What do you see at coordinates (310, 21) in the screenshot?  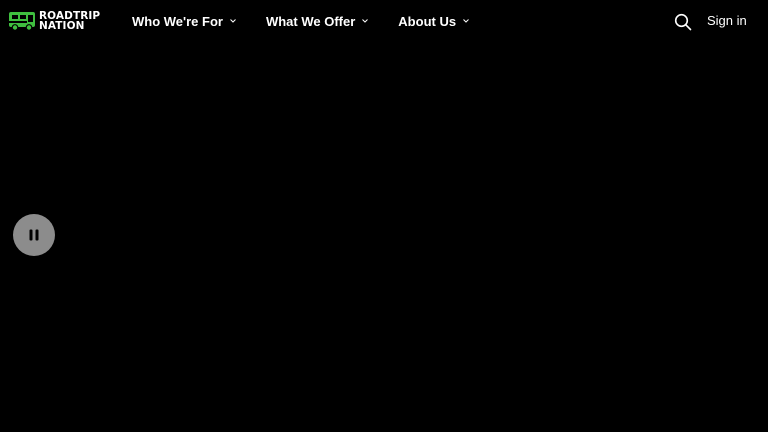 I see `nav-item-label: What We Offer` at bounding box center [310, 21].